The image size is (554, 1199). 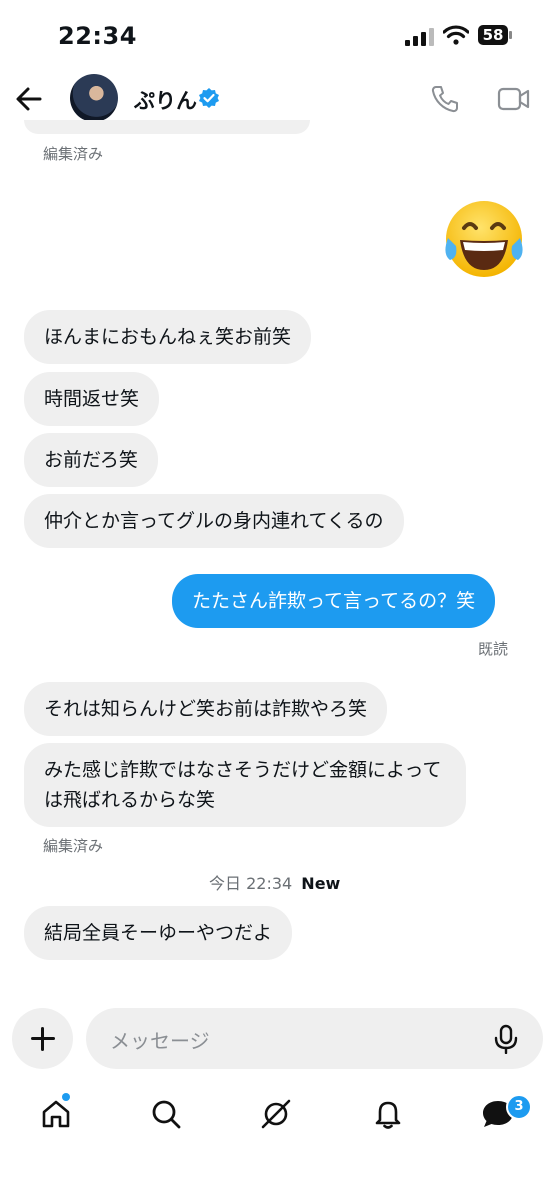 I want to click on messages-unread-badge: 3, so click(x=519, y=1107).